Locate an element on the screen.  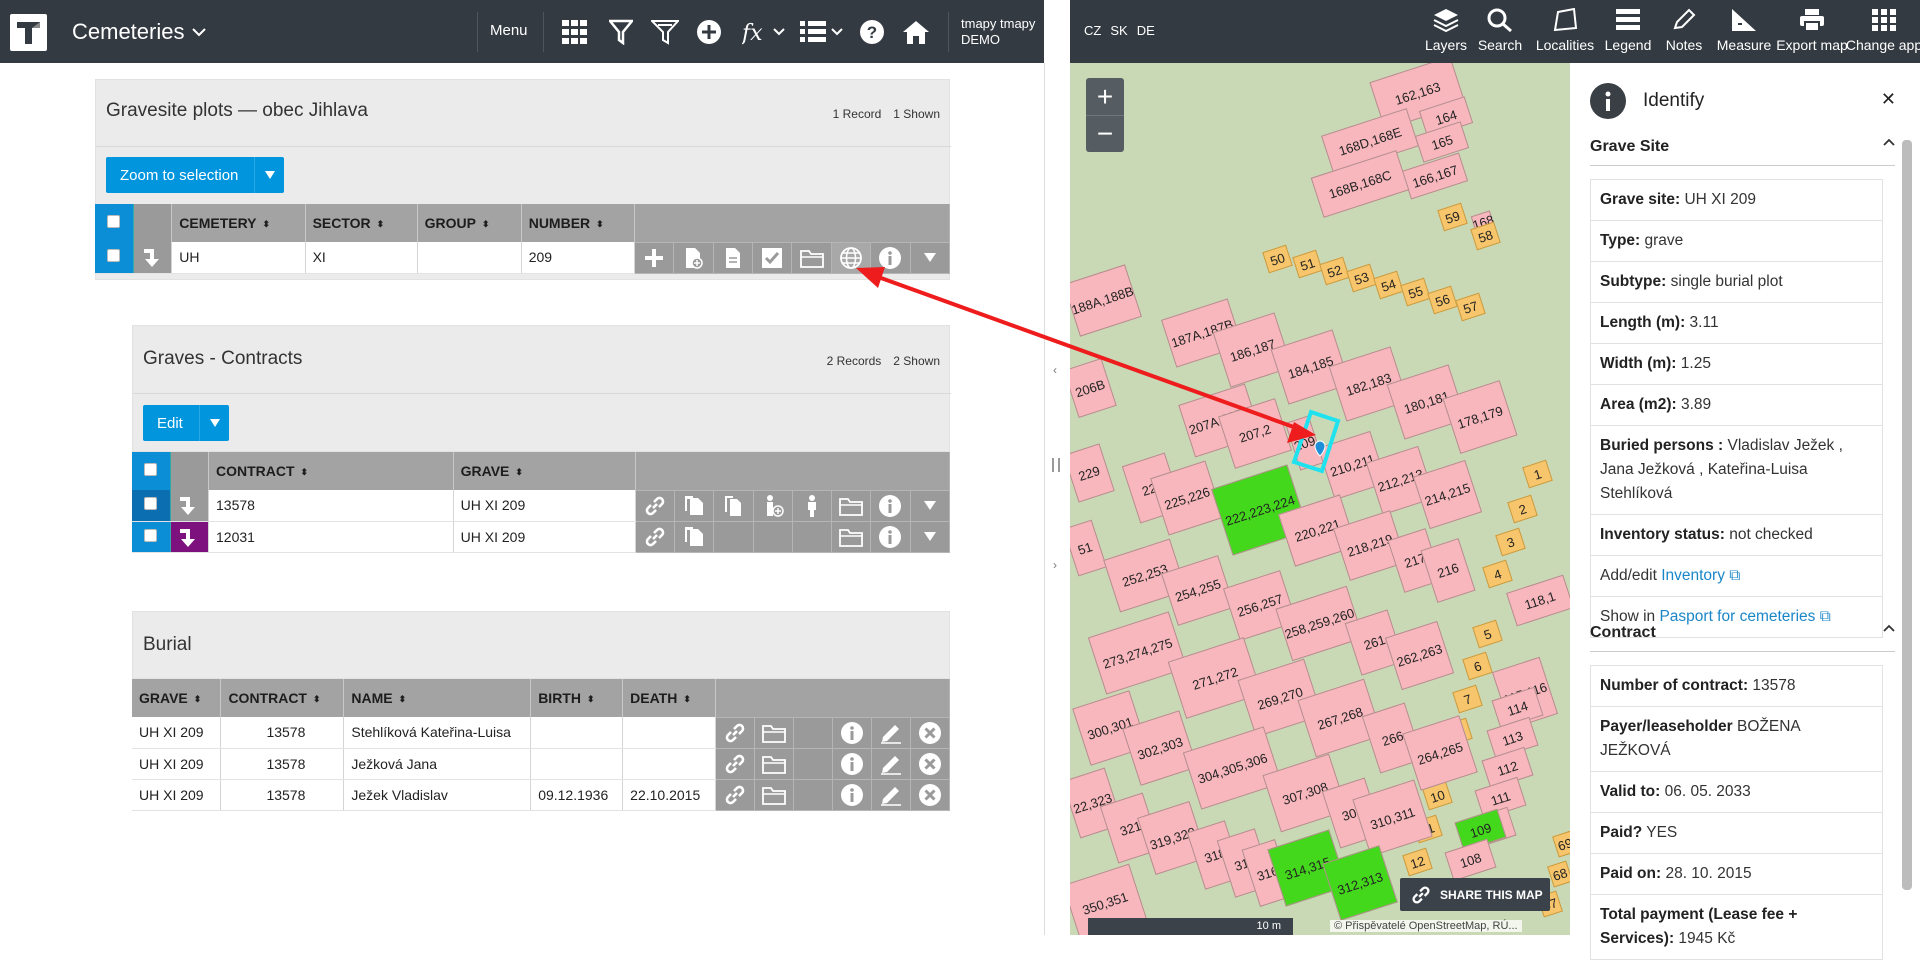
grave-plot: 262,263 is located at coordinates (1419, 655).